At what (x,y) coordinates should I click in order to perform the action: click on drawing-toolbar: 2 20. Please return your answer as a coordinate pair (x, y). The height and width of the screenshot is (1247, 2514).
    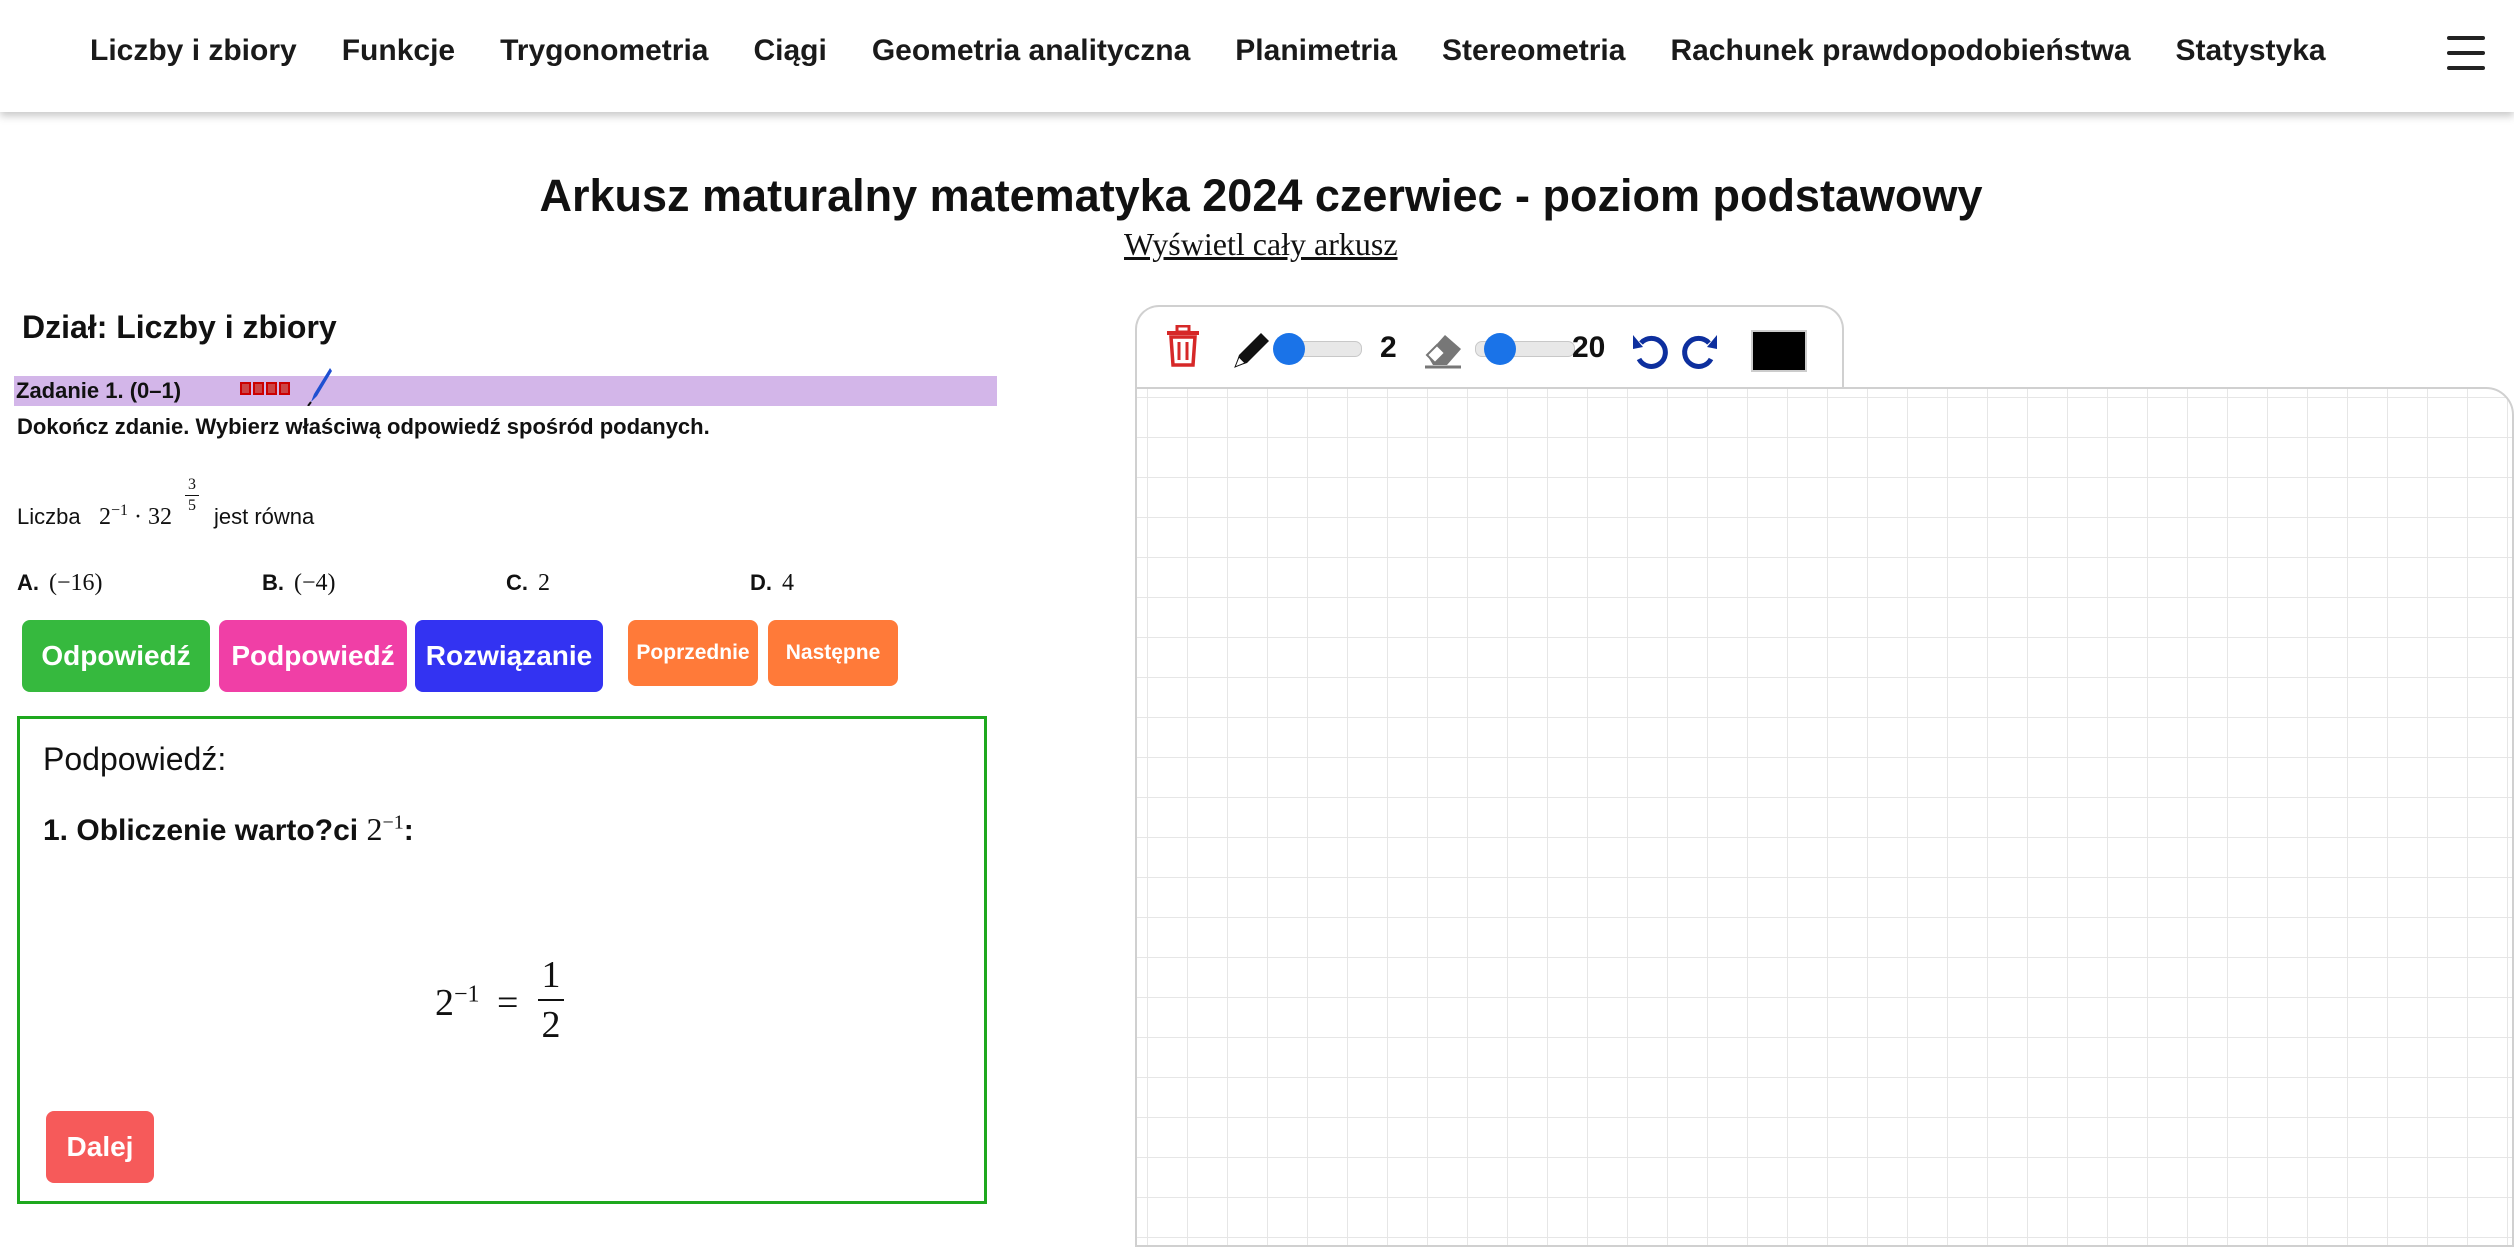
    Looking at the image, I should click on (1489, 351).